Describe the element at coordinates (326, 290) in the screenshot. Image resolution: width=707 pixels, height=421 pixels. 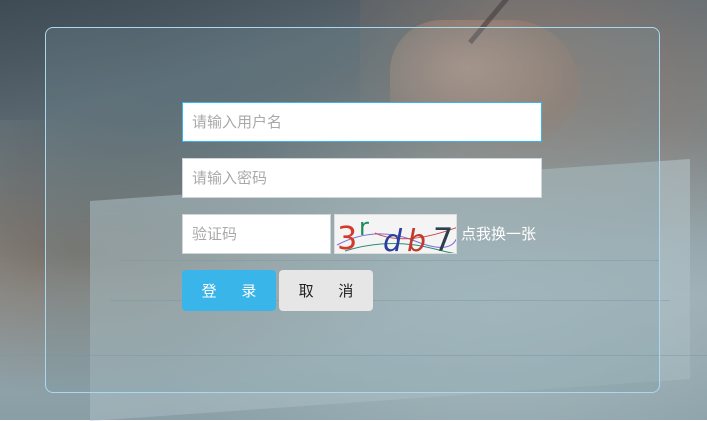
I see `cancel-button: 取 消` at that location.